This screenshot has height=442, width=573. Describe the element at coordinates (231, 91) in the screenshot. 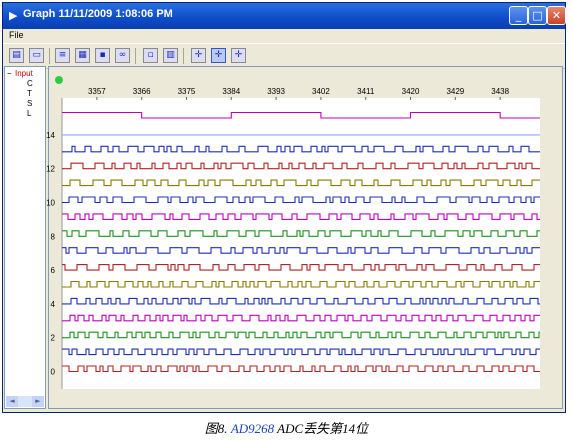

I see `x-tick-label: 3384` at that location.